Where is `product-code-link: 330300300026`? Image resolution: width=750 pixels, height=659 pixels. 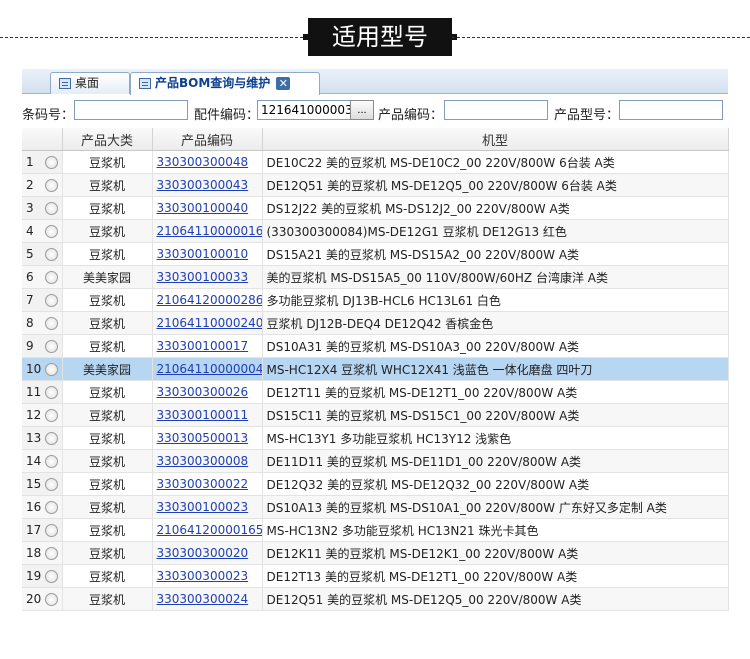
product-code-link: 330300300026 is located at coordinates (203, 392).